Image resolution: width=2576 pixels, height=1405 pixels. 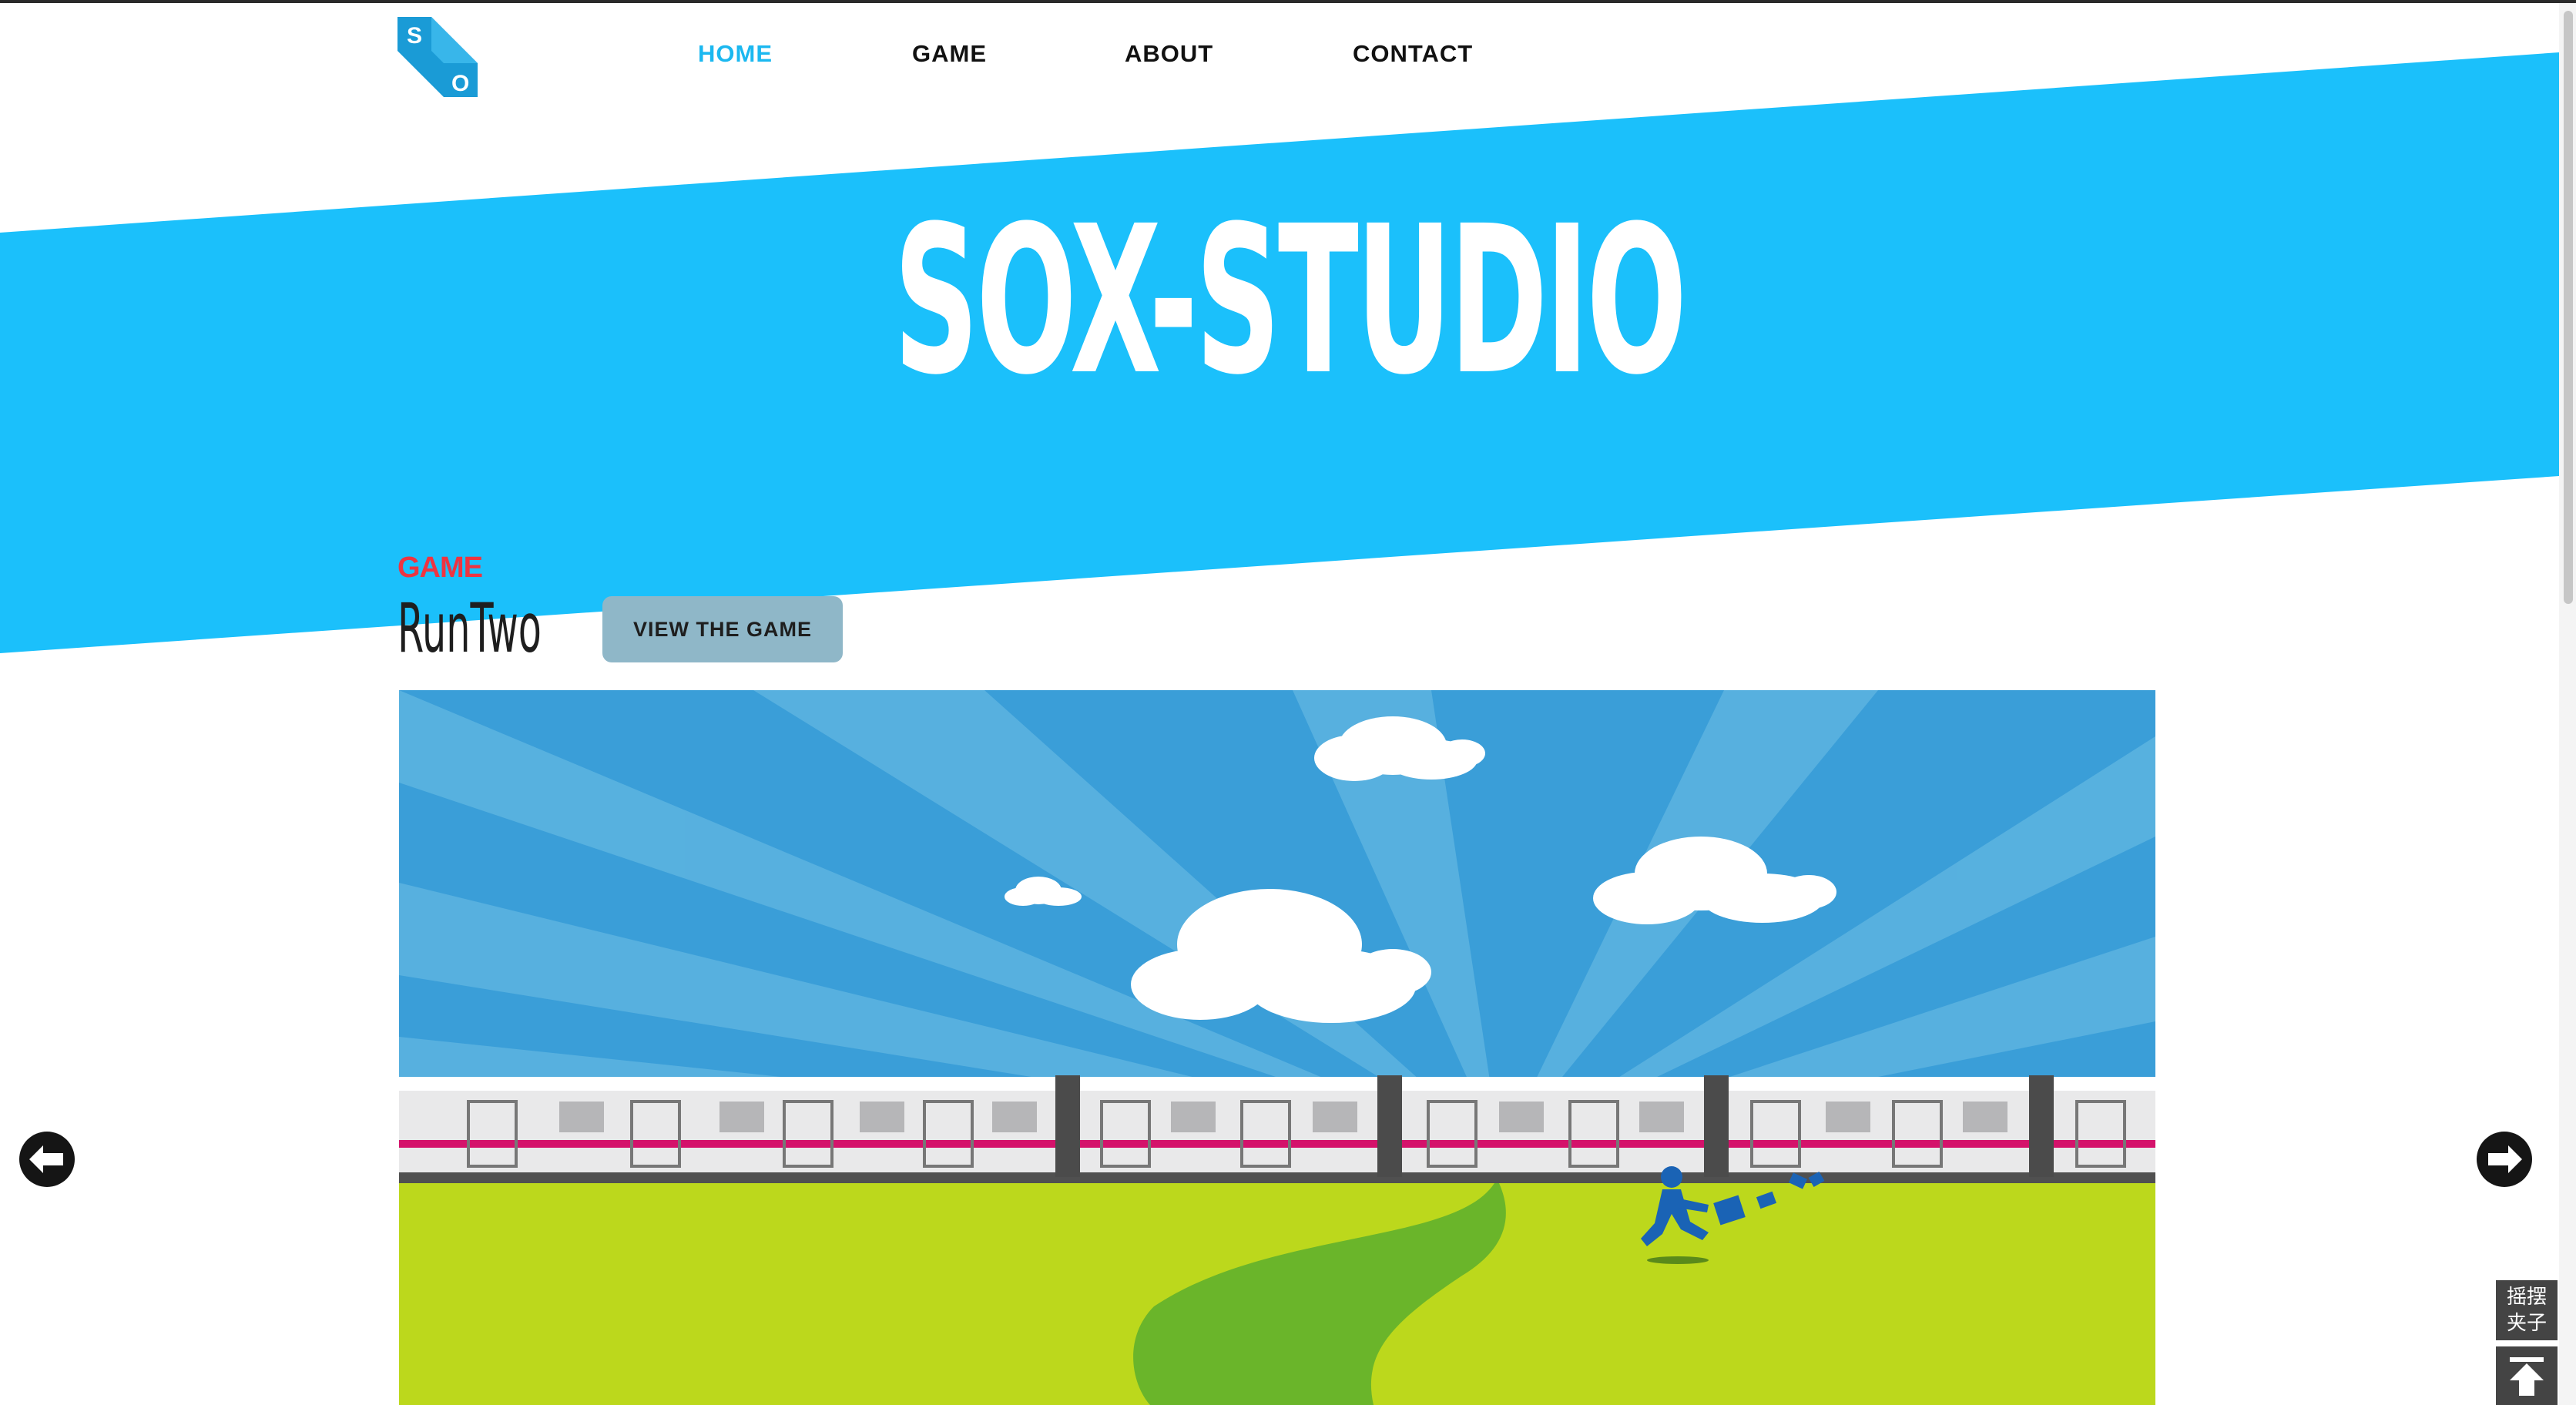 What do you see at coordinates (440, 568) in the screenshot?
I see `section-kicker: GAME` at bounding box center [440, 568].